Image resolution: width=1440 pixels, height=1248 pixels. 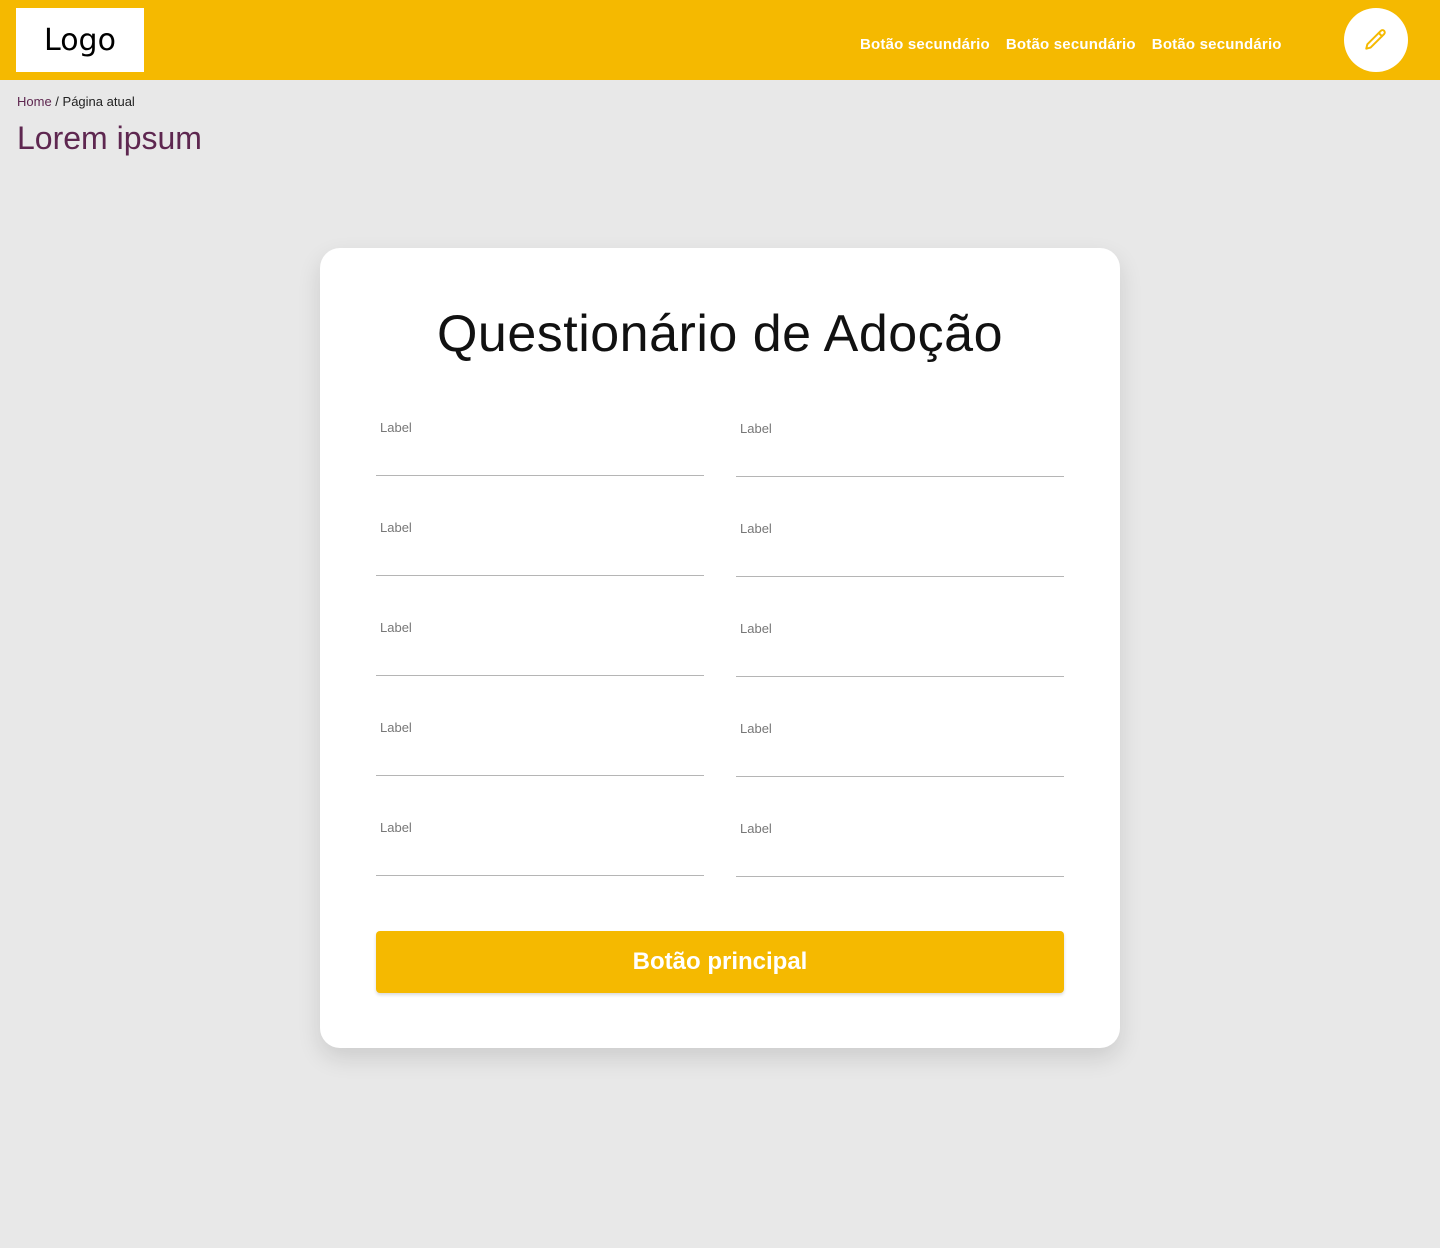 What do you see at coordinates (900, 647) in the screenshot?
I see `form-field-6: Label` at bounding box center [900, 647].